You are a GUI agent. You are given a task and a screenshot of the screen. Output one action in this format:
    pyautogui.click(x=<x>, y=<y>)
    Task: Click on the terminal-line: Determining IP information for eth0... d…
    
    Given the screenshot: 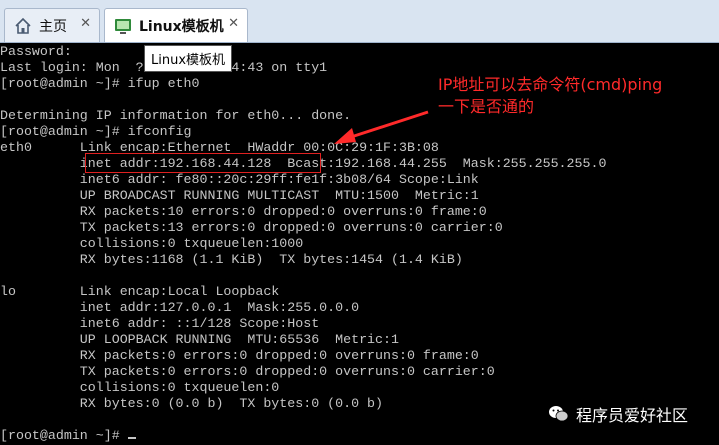 What is the action you would take?
    pyautogui.click(x=176, y=115)
    